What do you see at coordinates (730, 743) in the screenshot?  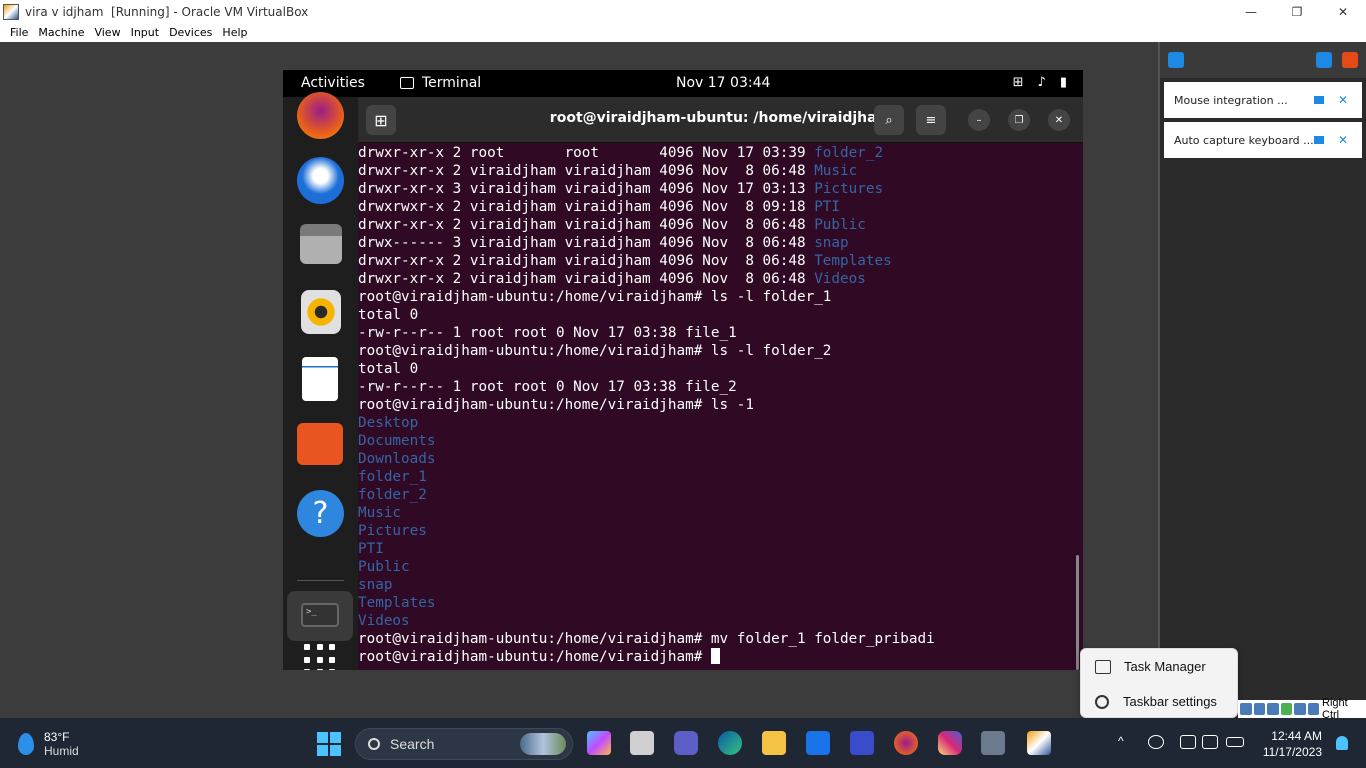 I see `edge-icon` at bounding box center [730, 743].